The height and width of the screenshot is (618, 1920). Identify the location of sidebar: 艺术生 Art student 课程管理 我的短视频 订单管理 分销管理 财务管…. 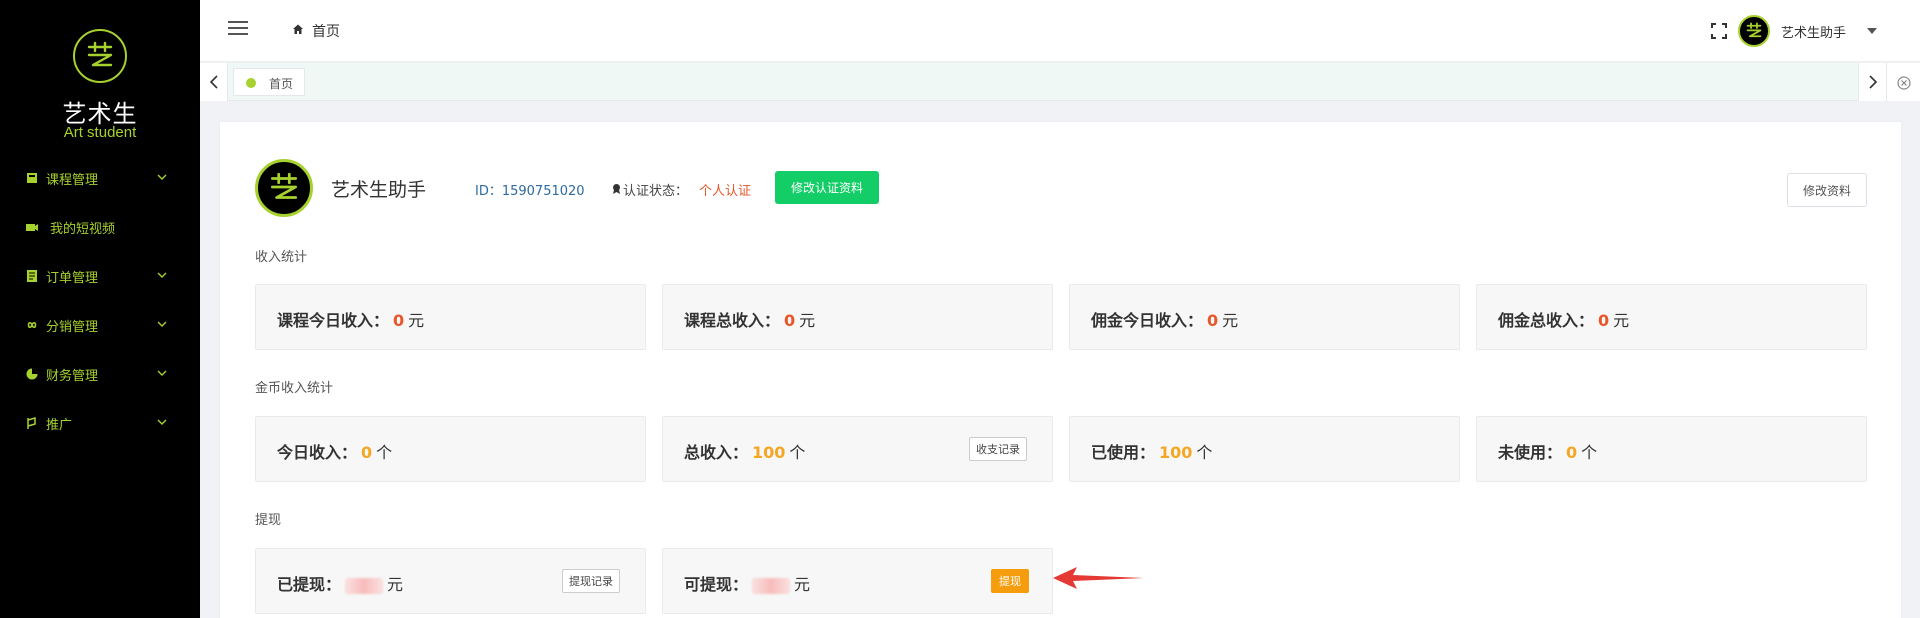
(100, 309).